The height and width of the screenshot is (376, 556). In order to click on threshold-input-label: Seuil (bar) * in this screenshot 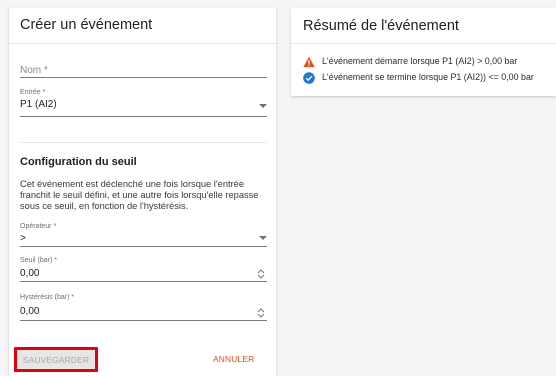, I will do `click(38, 260)`.